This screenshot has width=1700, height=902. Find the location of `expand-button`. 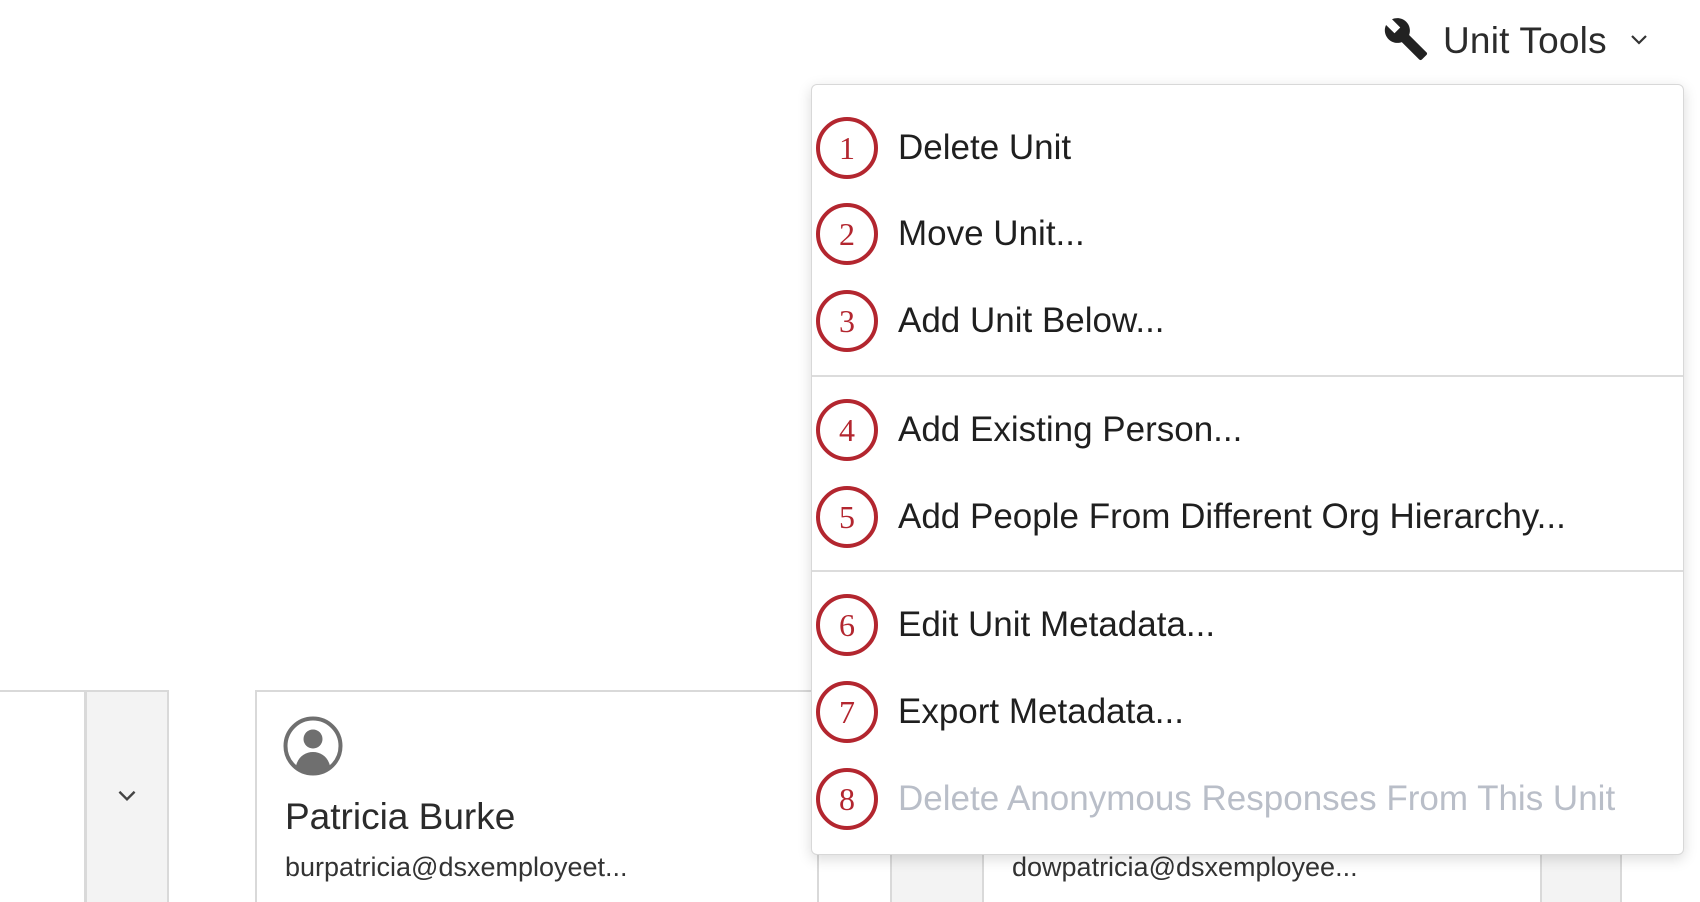

expand-button is located at coordinates (127, 796).